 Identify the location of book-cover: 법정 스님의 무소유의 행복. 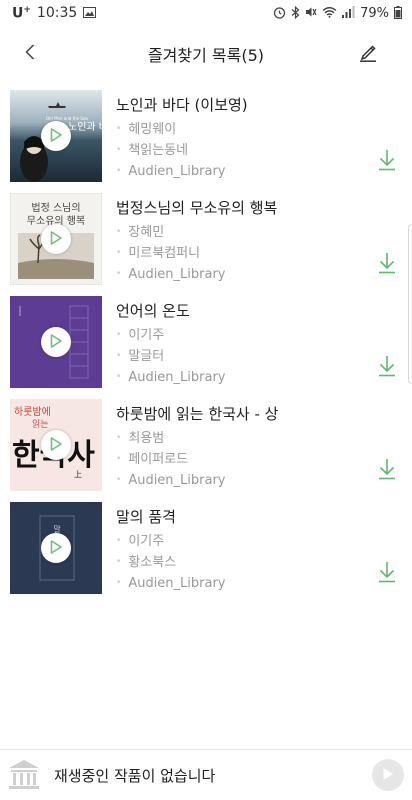
(56, 239).